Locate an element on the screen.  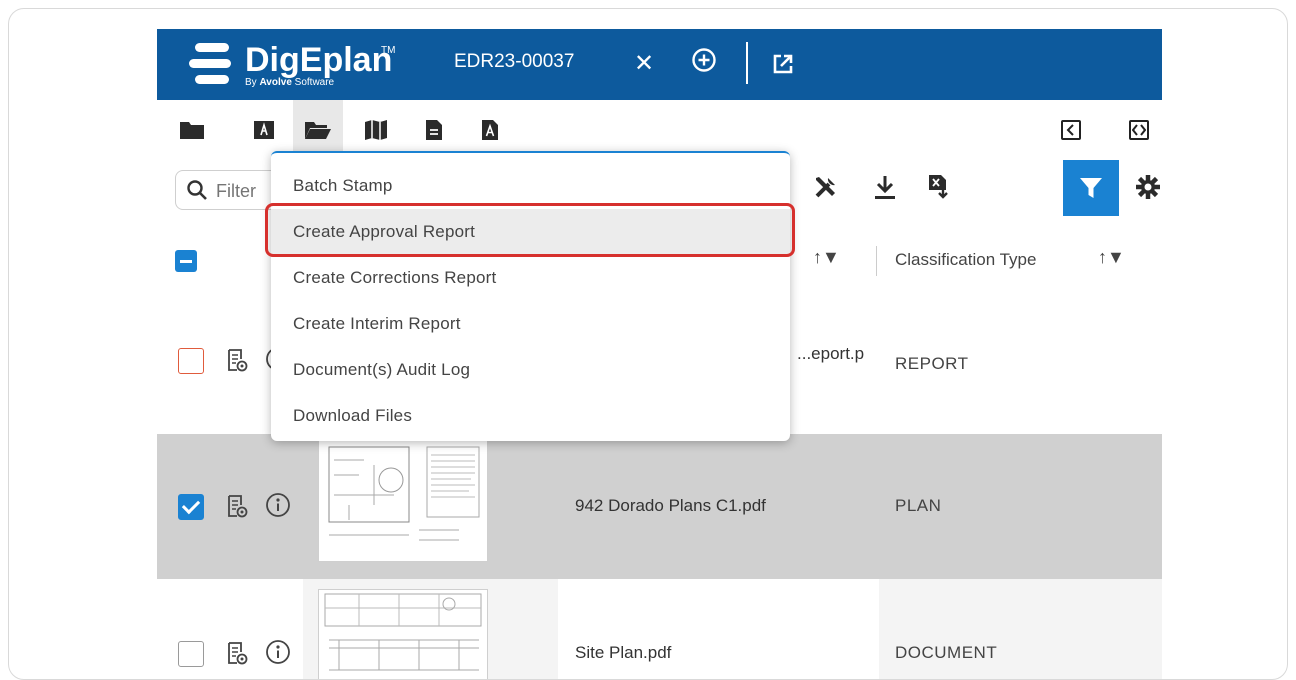
row-filename: ...eport.p is located at coordinates (830, 354).